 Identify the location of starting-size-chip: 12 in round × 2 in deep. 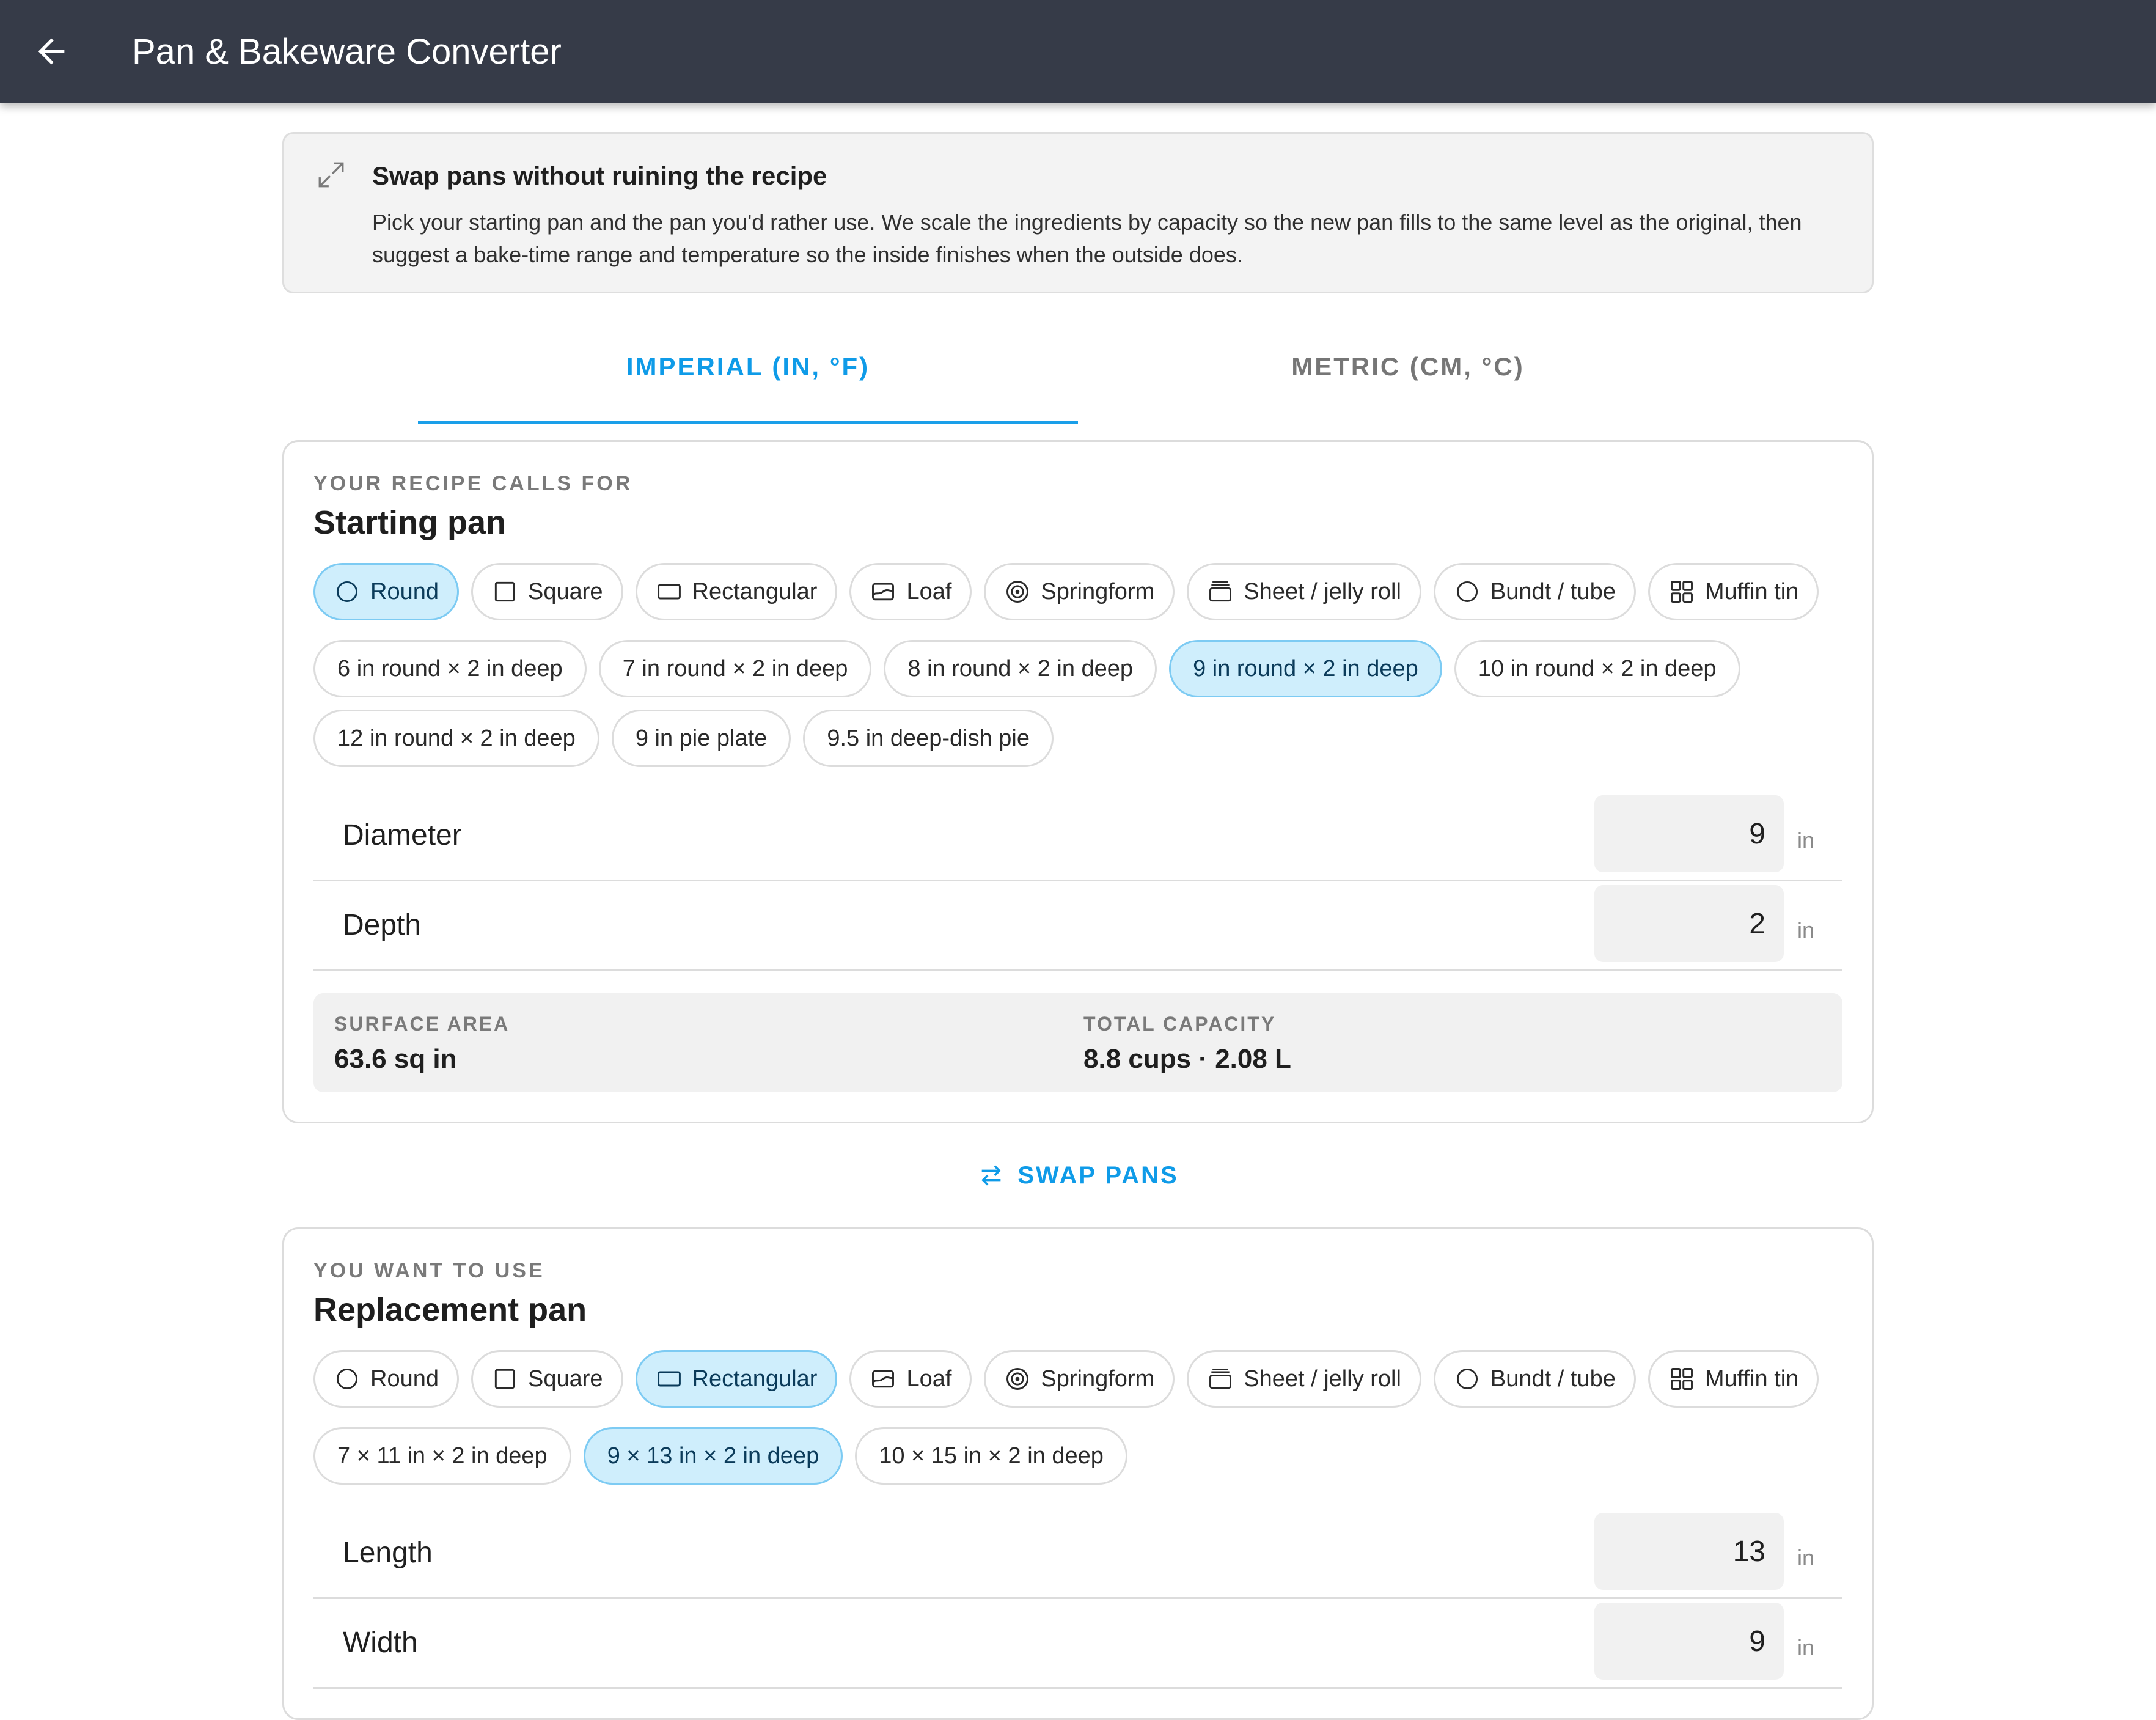
(457, 738).